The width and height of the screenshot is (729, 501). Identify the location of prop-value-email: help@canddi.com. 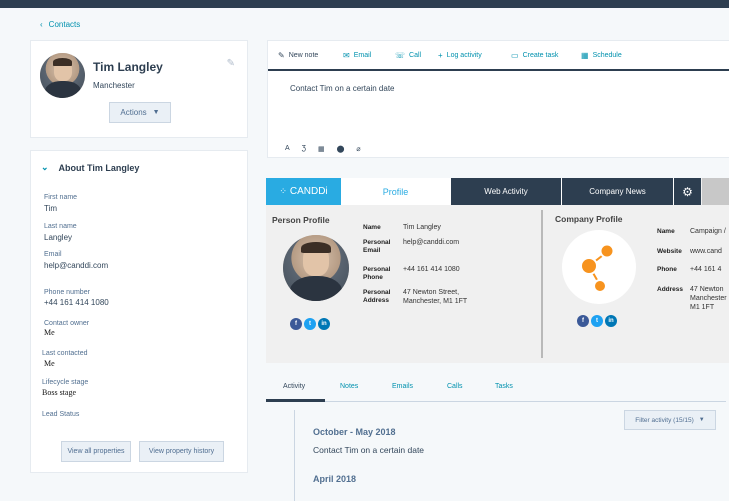
(76, 265).